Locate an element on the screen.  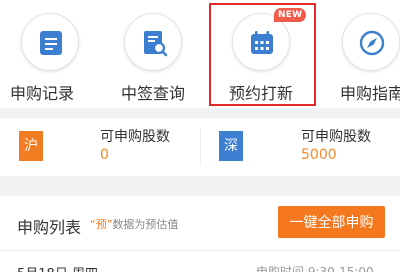
calendar-icon is located at coordinates (262, 42).